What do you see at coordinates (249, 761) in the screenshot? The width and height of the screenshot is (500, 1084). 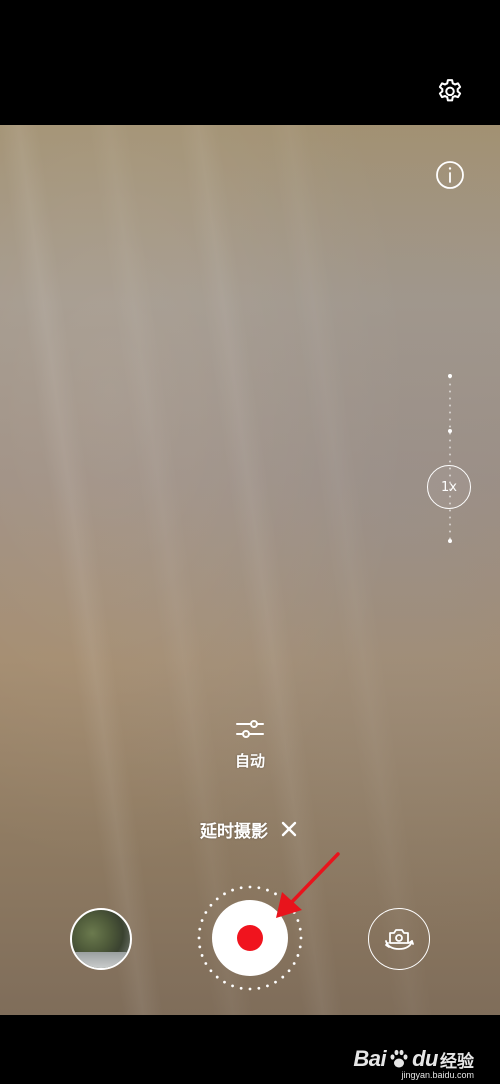 I see `auto-label: 自动` at bounding box center [249, 761].